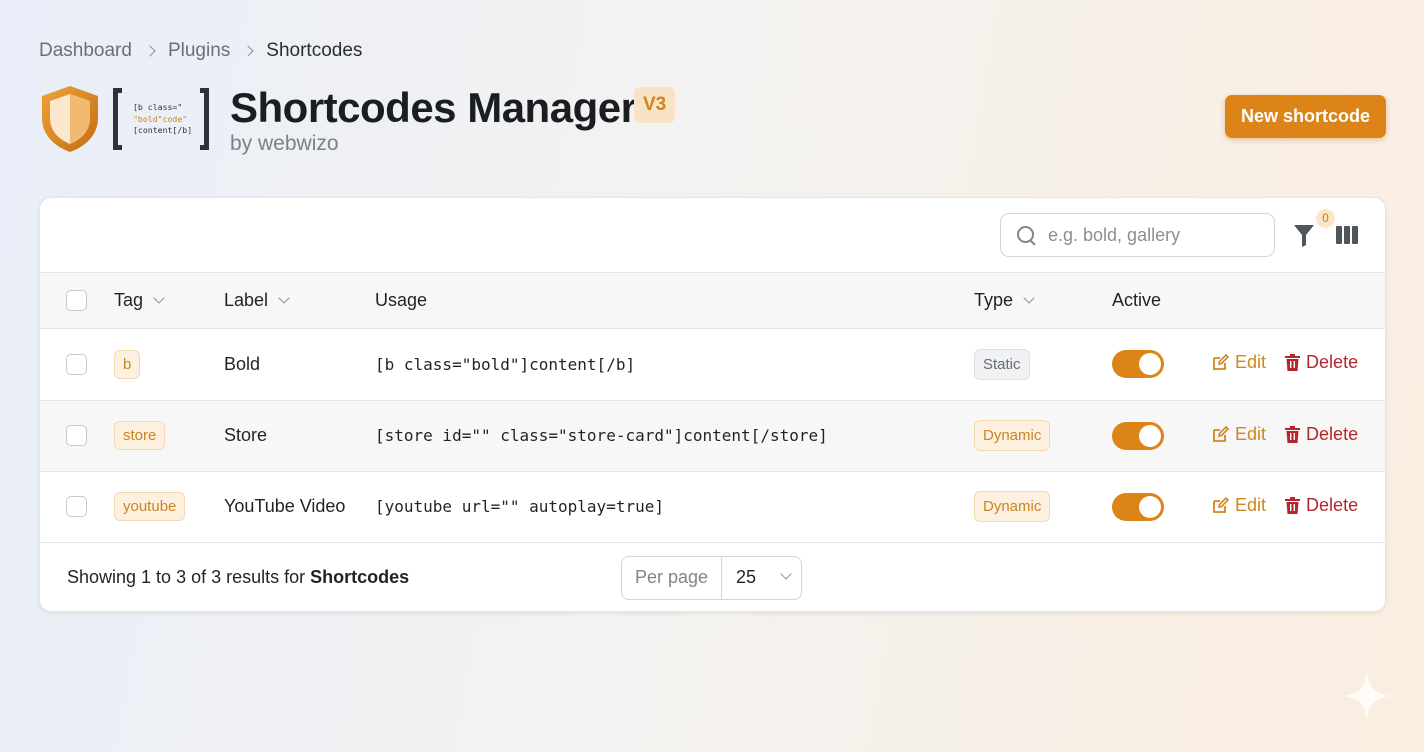 The width and height of the screenshot is (1424, 752). Describe the element at coordinates (161, 119) in the screenshot. I see `shortcode-logo: [b class=" "bold"code" [content[/b]` at that location.